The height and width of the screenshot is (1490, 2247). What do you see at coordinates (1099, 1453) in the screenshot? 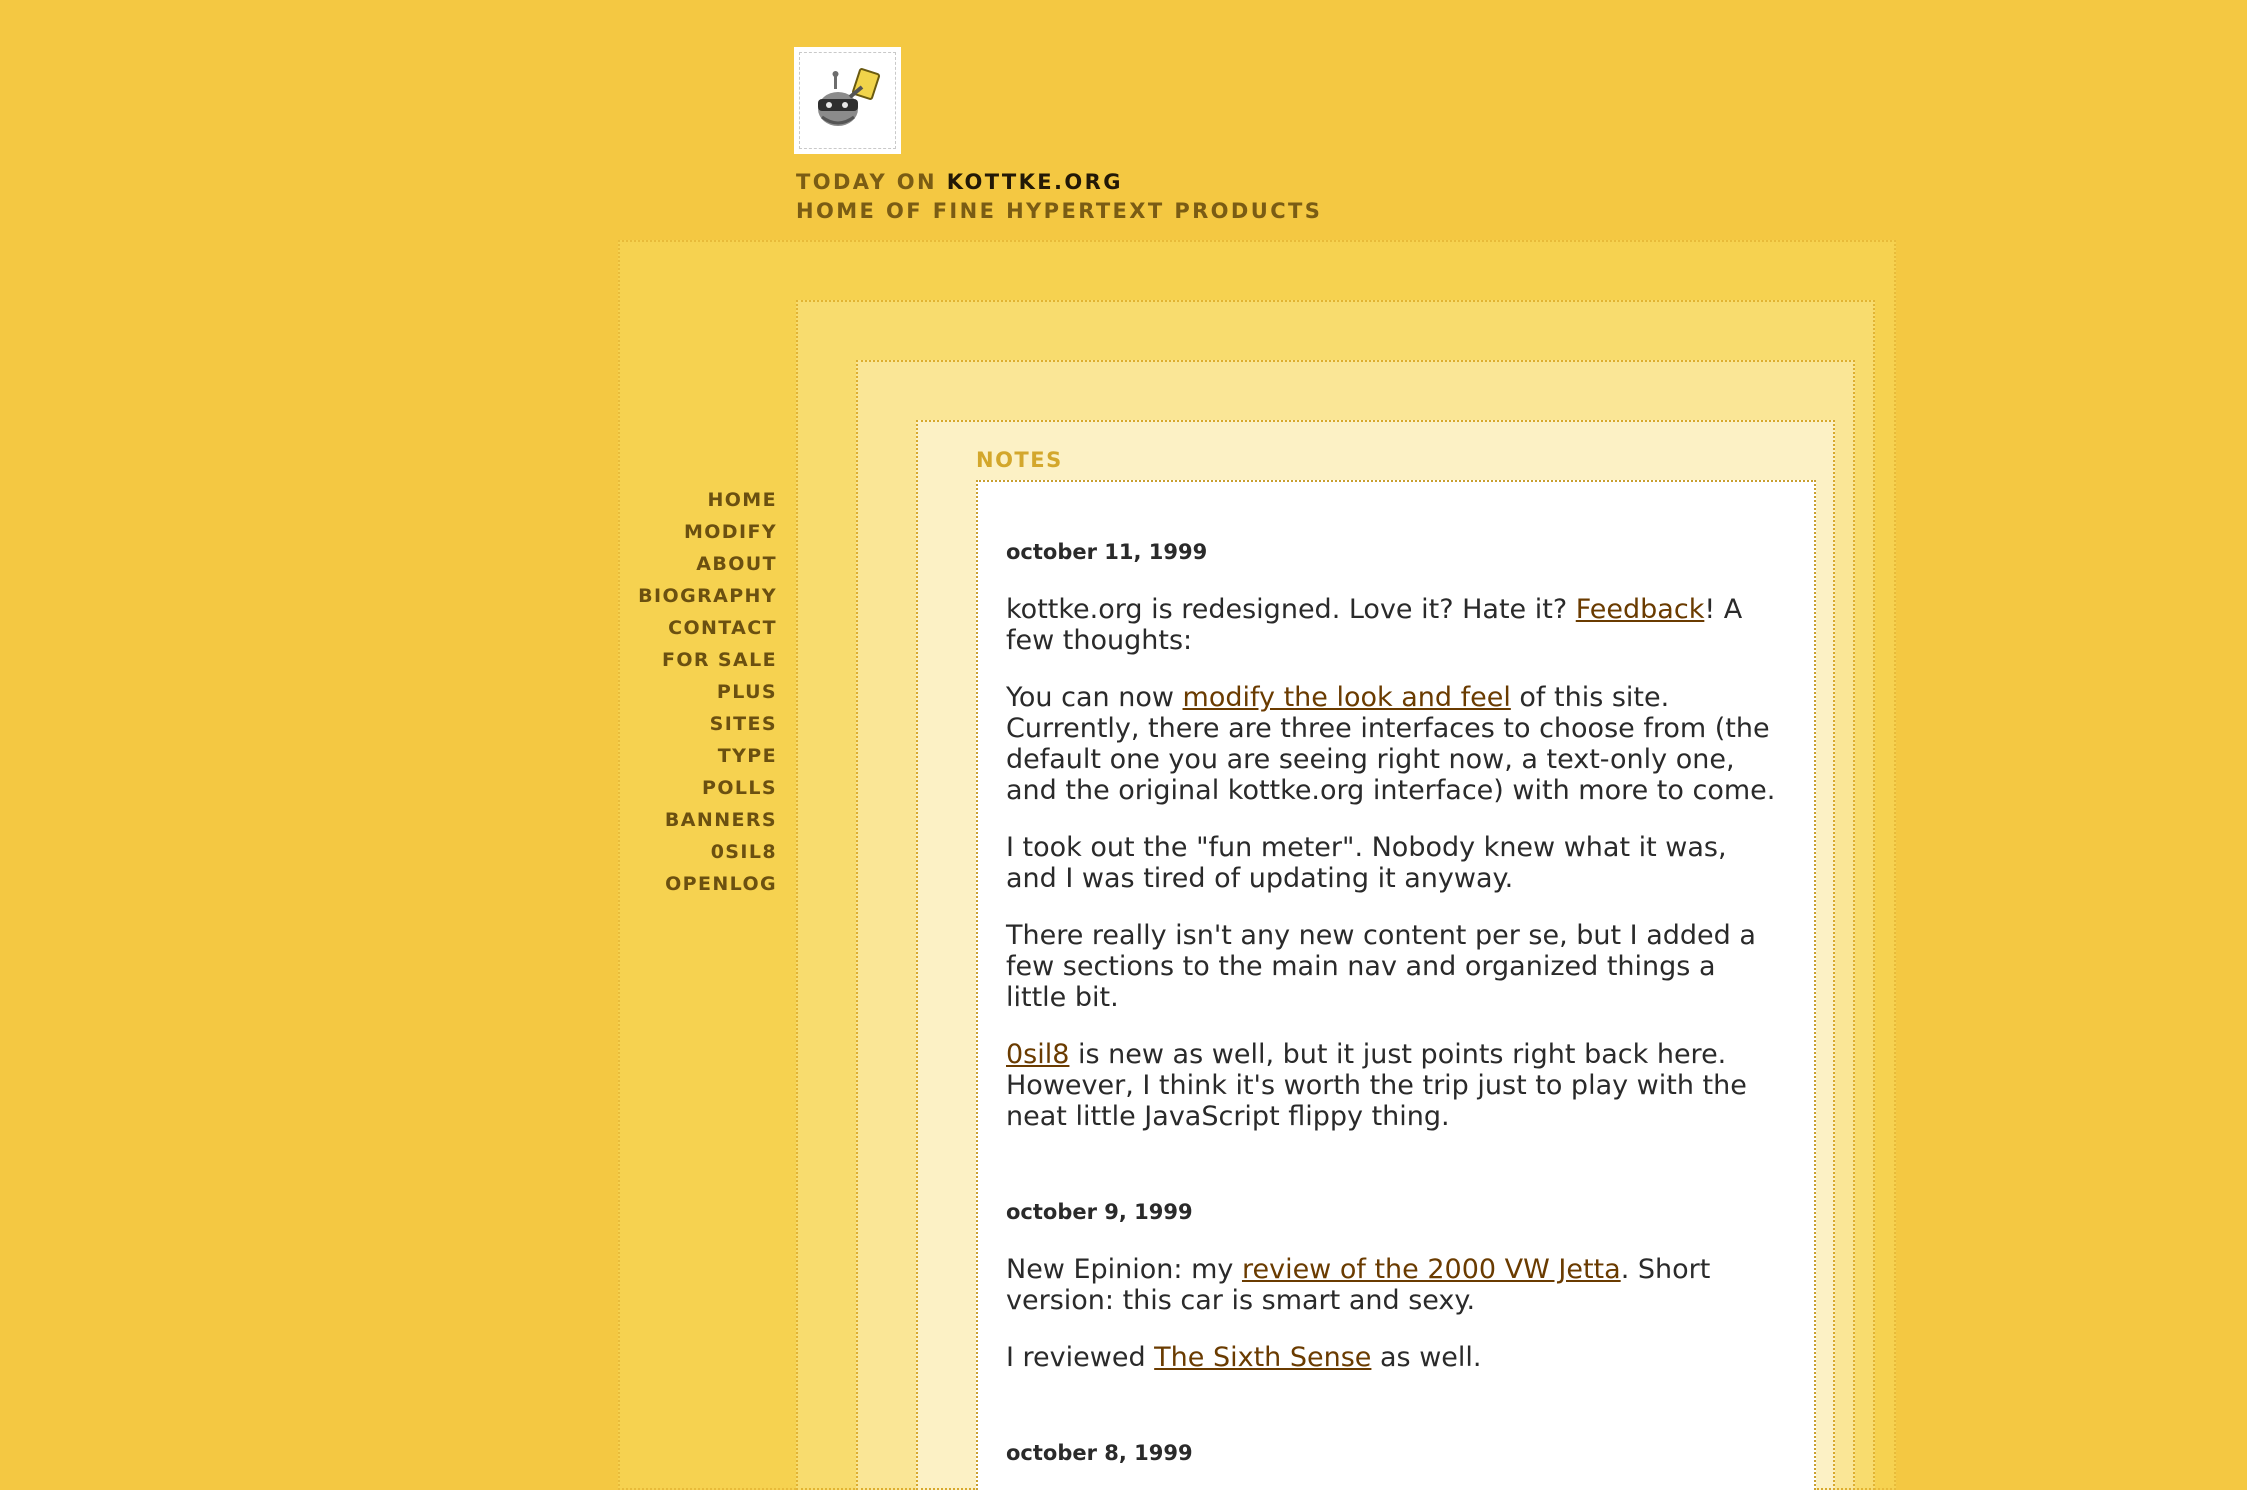
I see `entry-date: october 8, 1999` at bounding box center [1099, 1453].